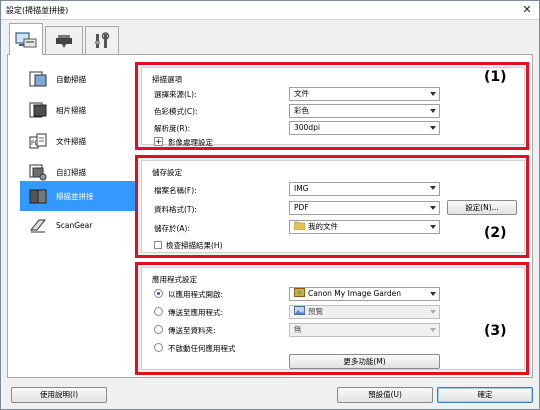 The image size is (540, 410). Describe the element at coordinates (301, 207) in the screenshot. I see `data-format-value: PDF` at that location.